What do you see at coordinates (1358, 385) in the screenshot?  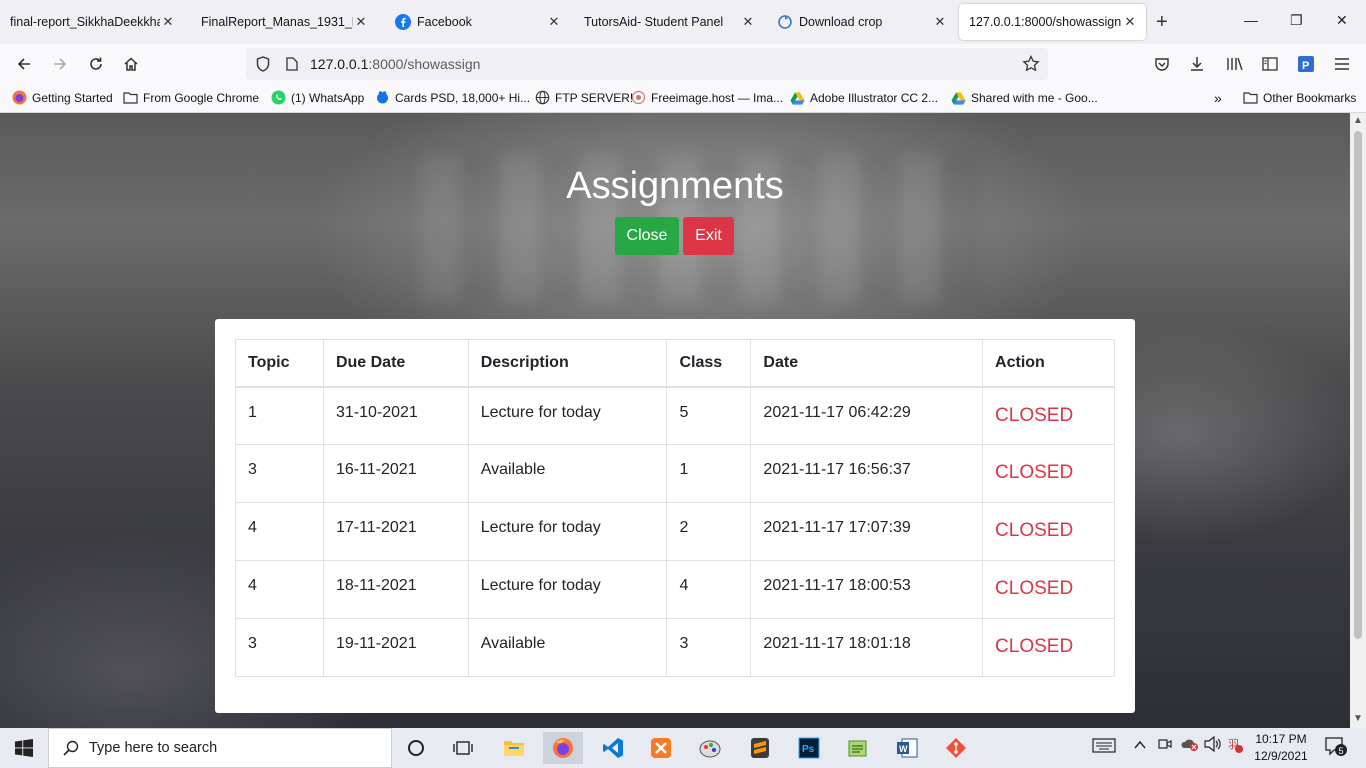 I see `scroll-thumb` at bounding box center [1358, 385].